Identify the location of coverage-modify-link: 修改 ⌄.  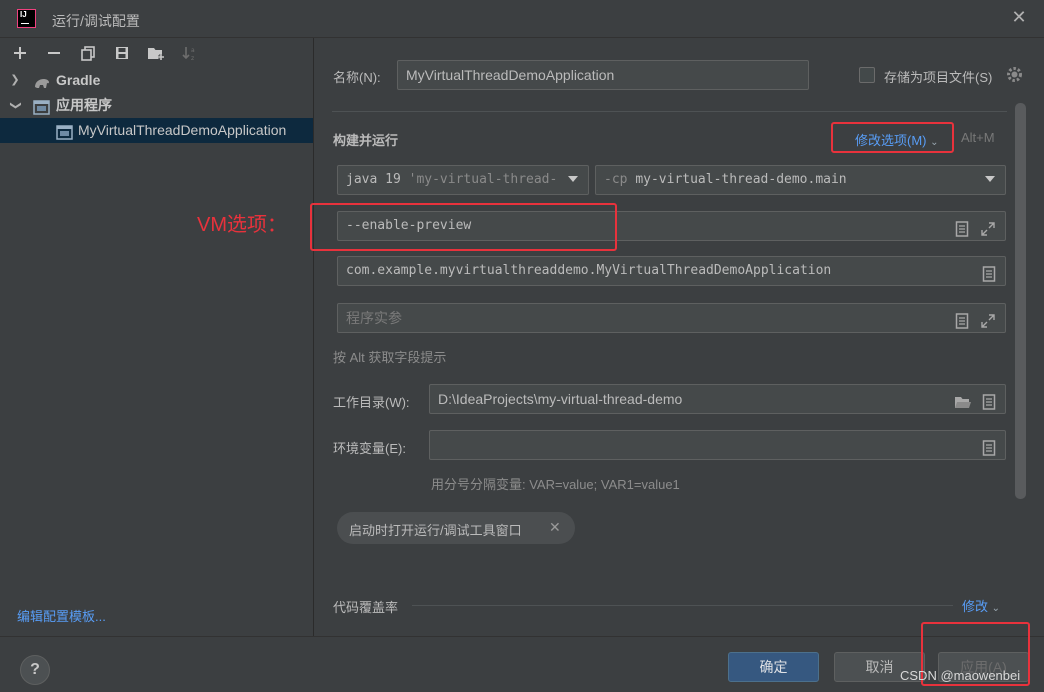
(981, 605).